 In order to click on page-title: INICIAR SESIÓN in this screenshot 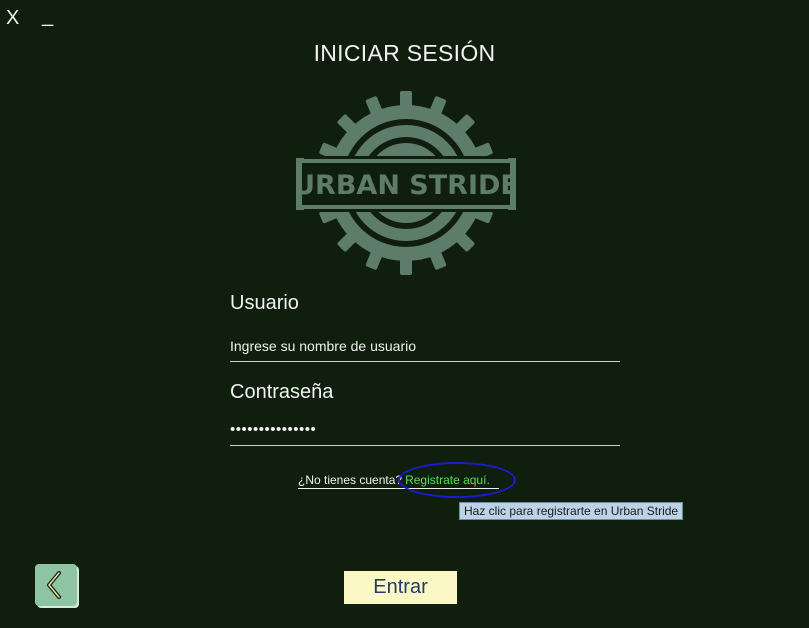, I will do `click(404, 53)`.